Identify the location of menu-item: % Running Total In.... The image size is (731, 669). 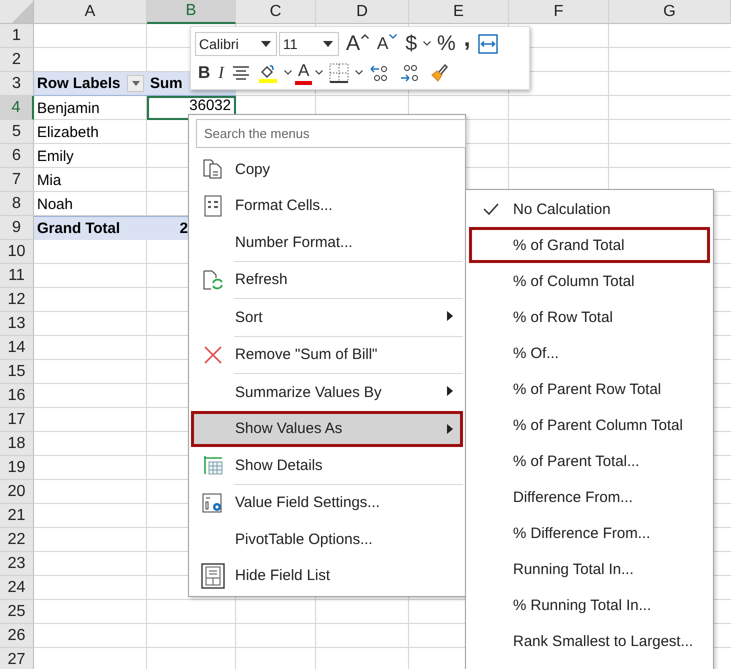
(589, 605).